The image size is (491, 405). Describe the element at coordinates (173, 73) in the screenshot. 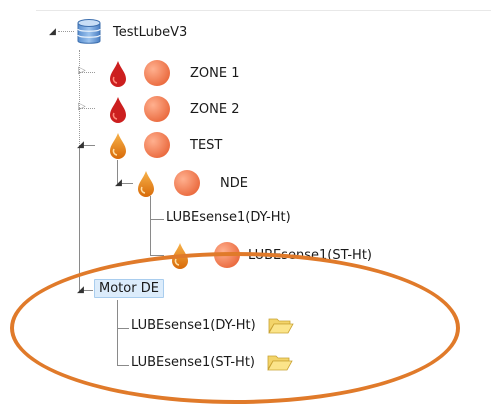

I see `tree-node-zone1: ZONE 1` at that location.